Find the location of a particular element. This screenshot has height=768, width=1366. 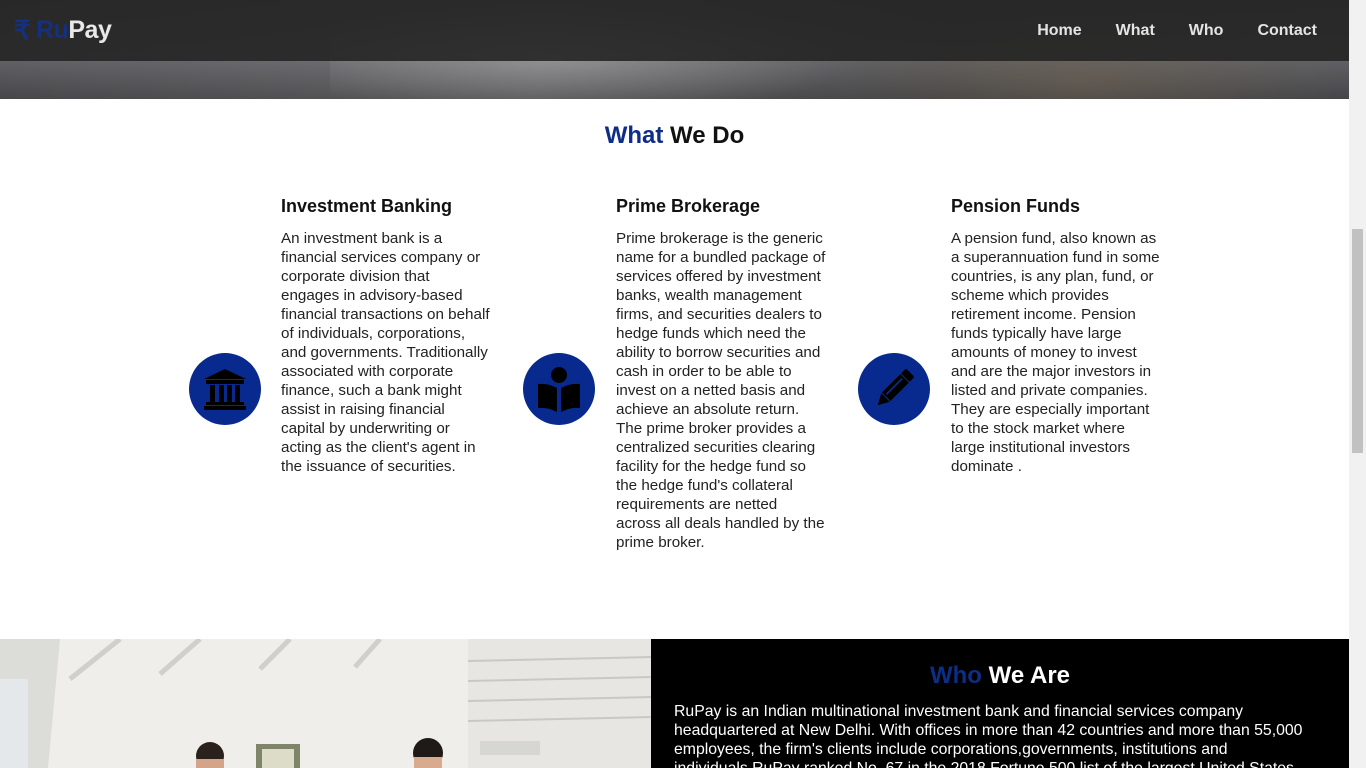

title-accent: What is located at coordinates (634, 135).